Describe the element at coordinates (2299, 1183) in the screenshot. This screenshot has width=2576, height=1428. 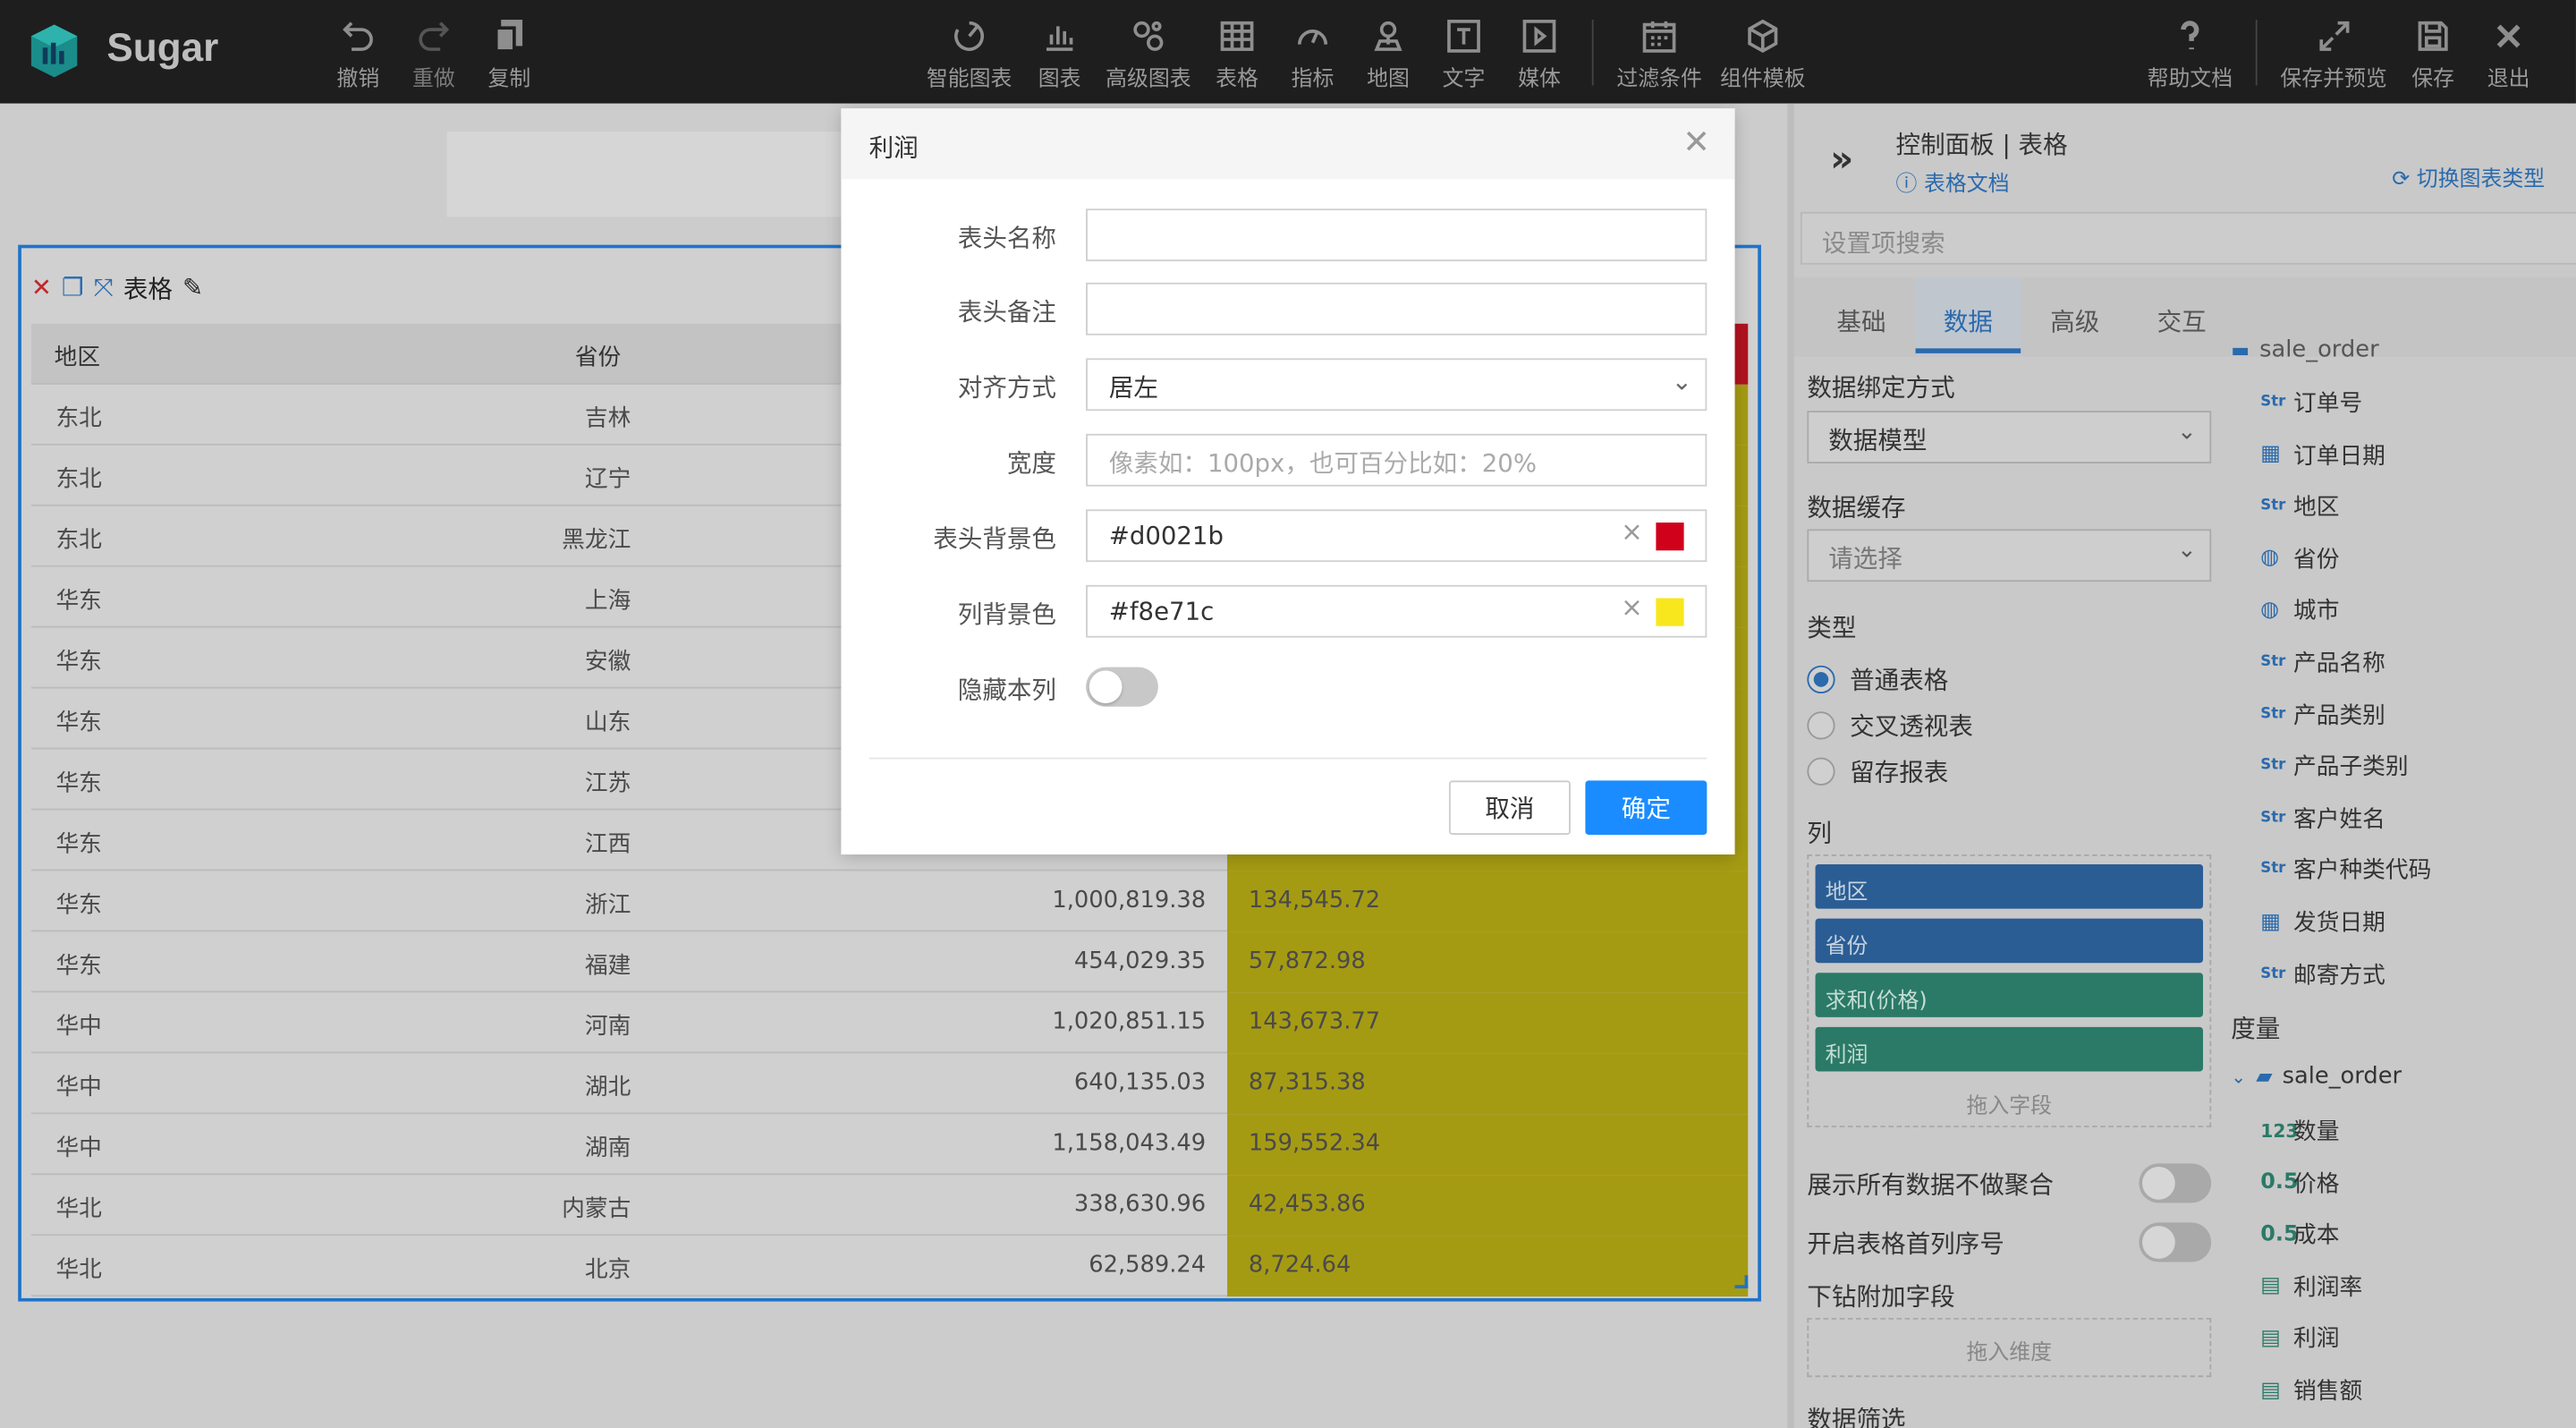
I see `measure-field: 0.5 价格` at that location.